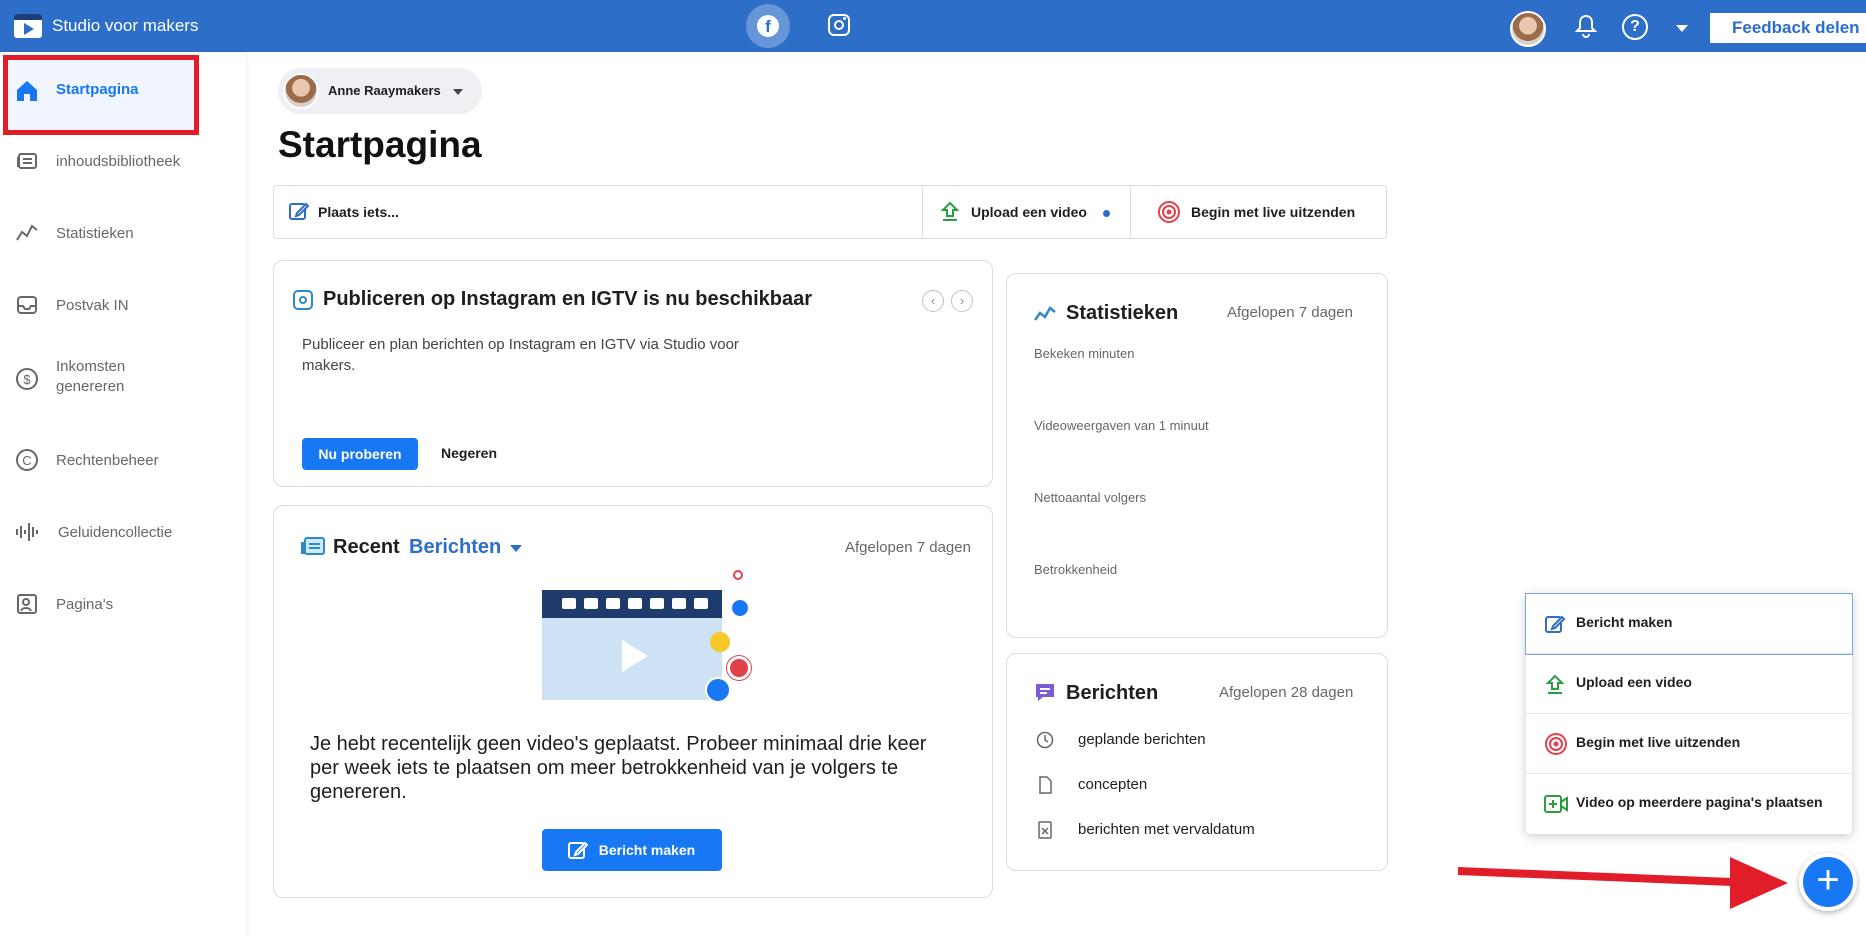  Describe the element at coordinates (1682, 28) in the screenshot. I see `account-dropdown-icon` at that location.